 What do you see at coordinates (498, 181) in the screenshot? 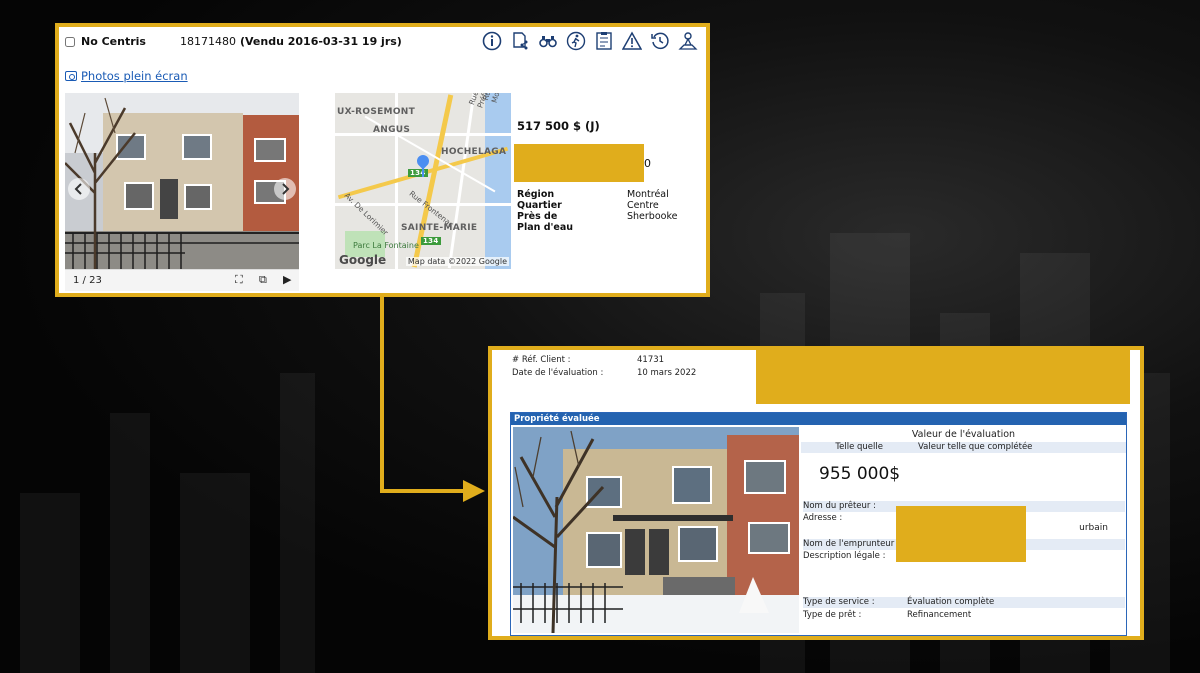
I see `map-river` at bounding box center [498, 181].